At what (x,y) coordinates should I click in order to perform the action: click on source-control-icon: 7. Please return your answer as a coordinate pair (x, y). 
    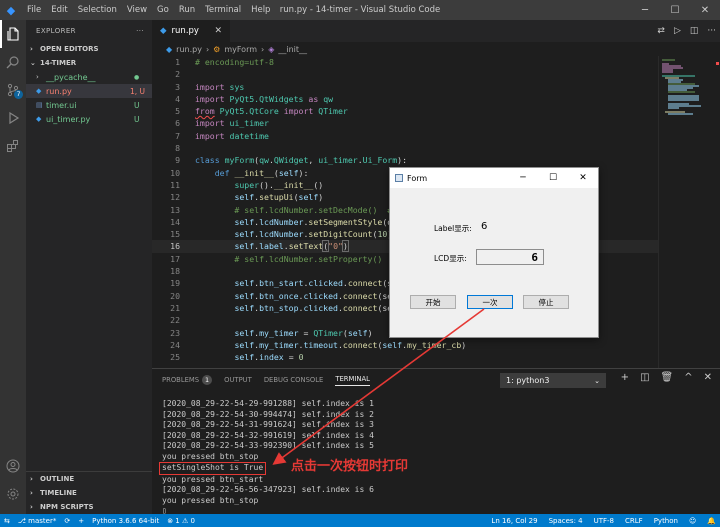
    Looking at the image, I should click on (13, 90).